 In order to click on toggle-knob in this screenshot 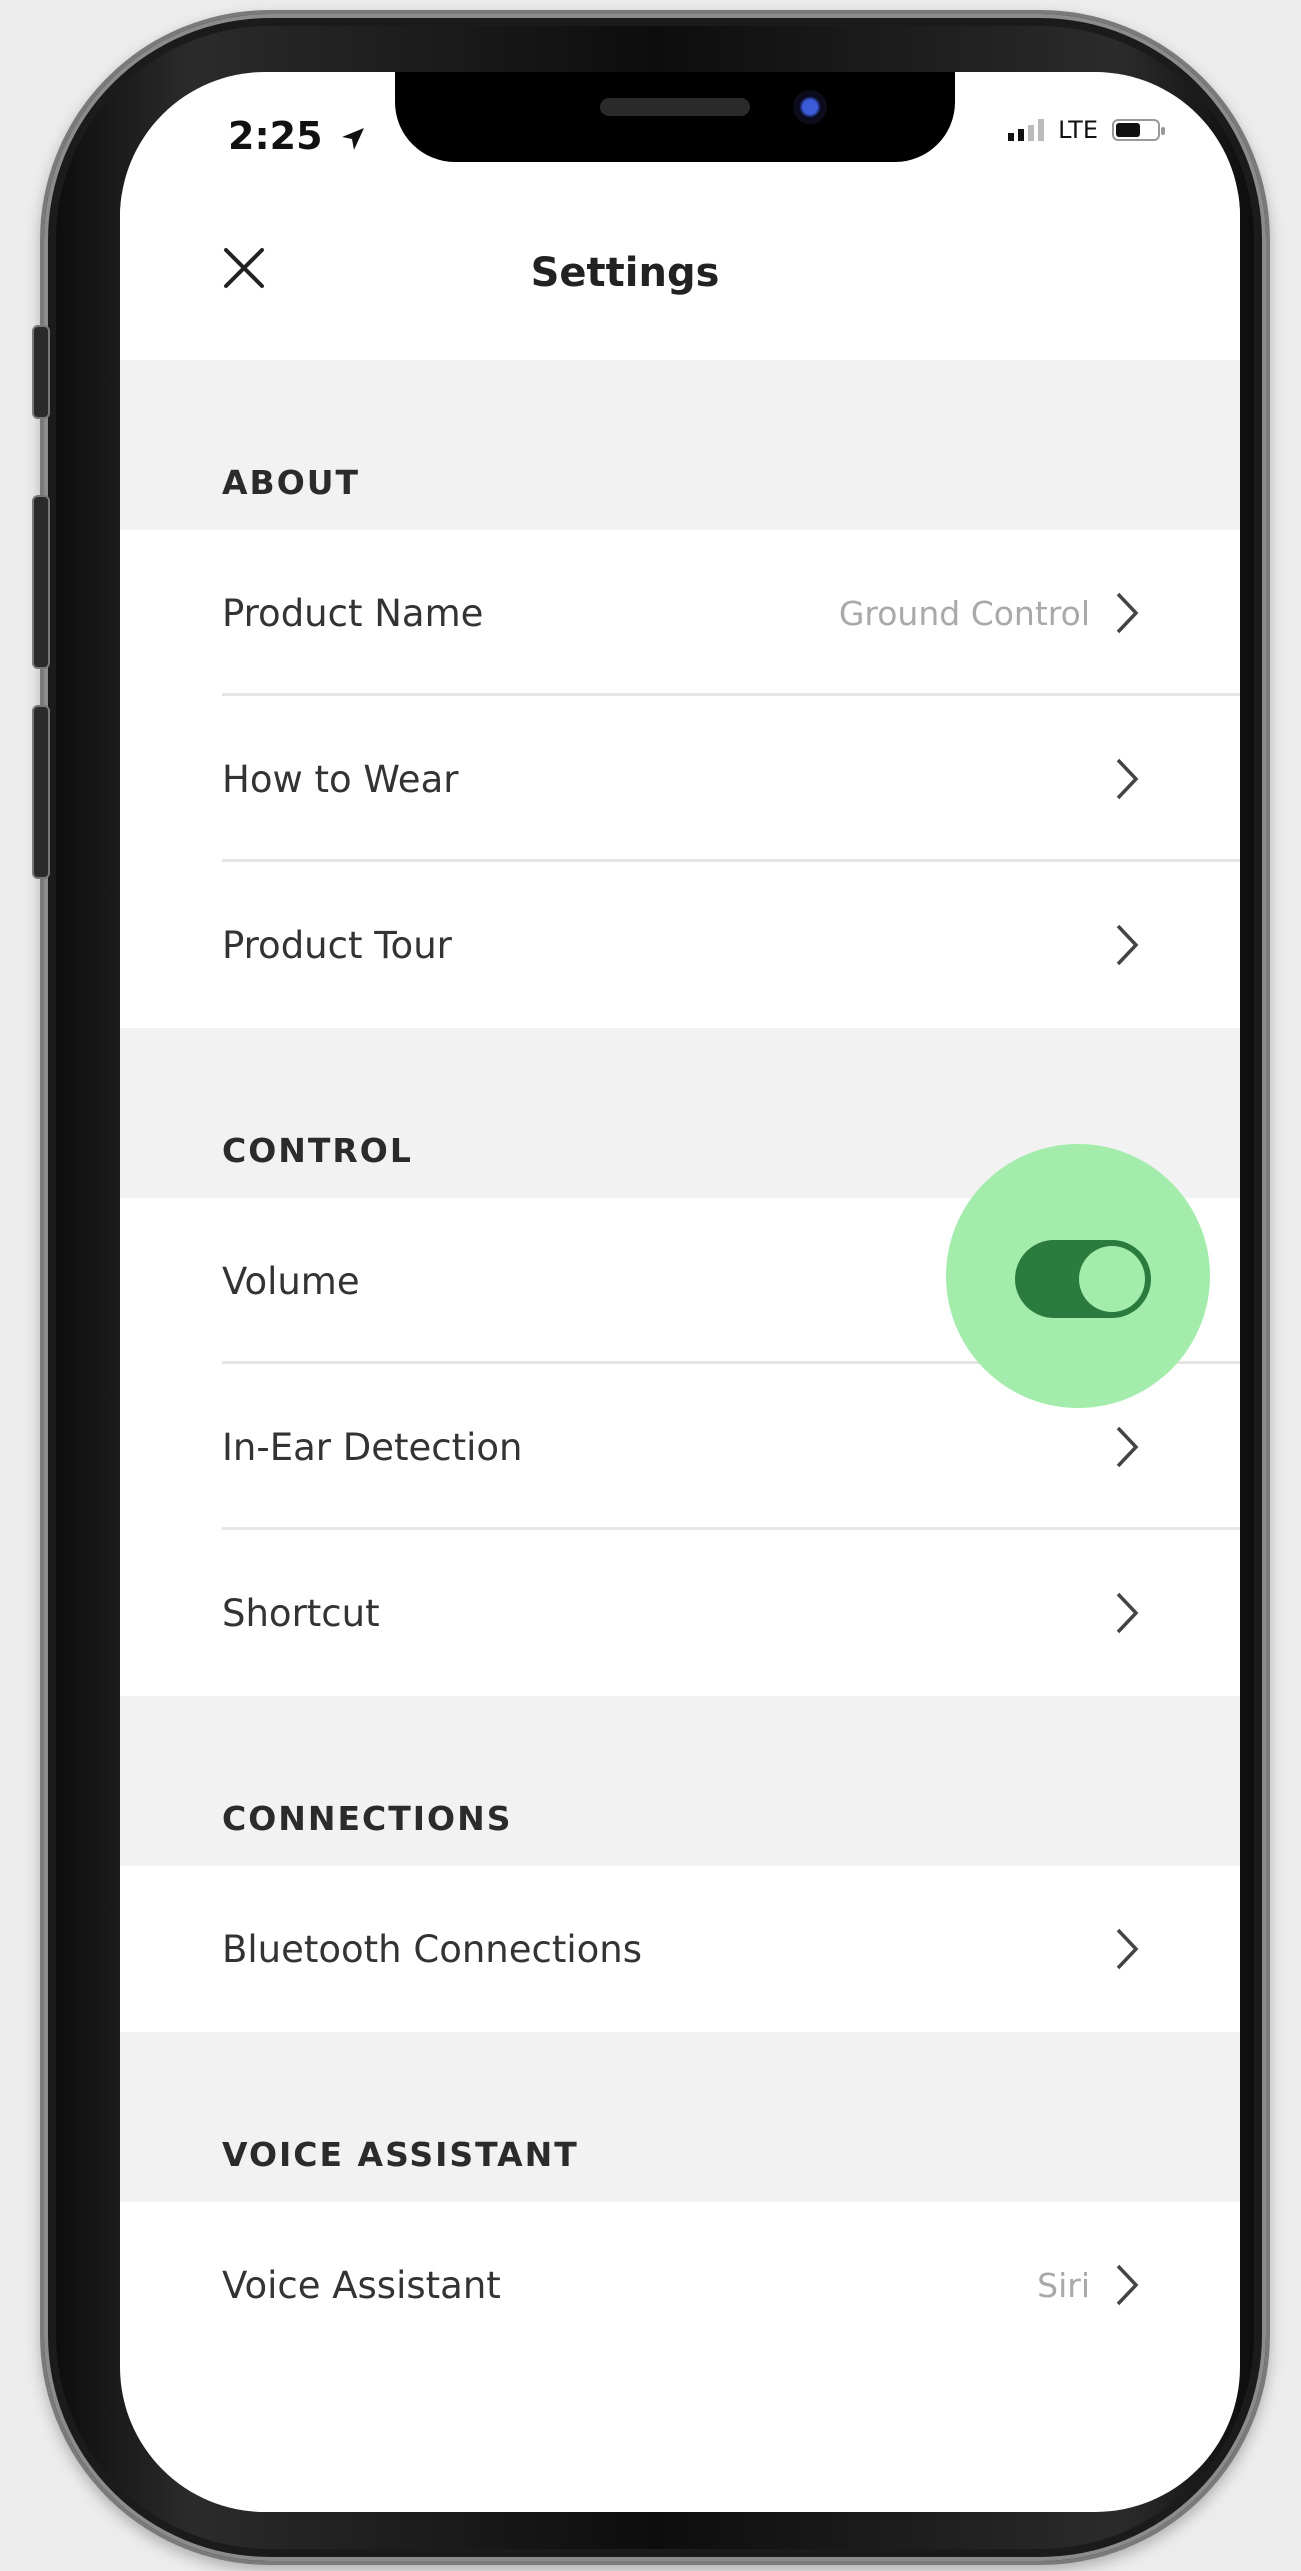, I will do `click(1112, 1279)`.